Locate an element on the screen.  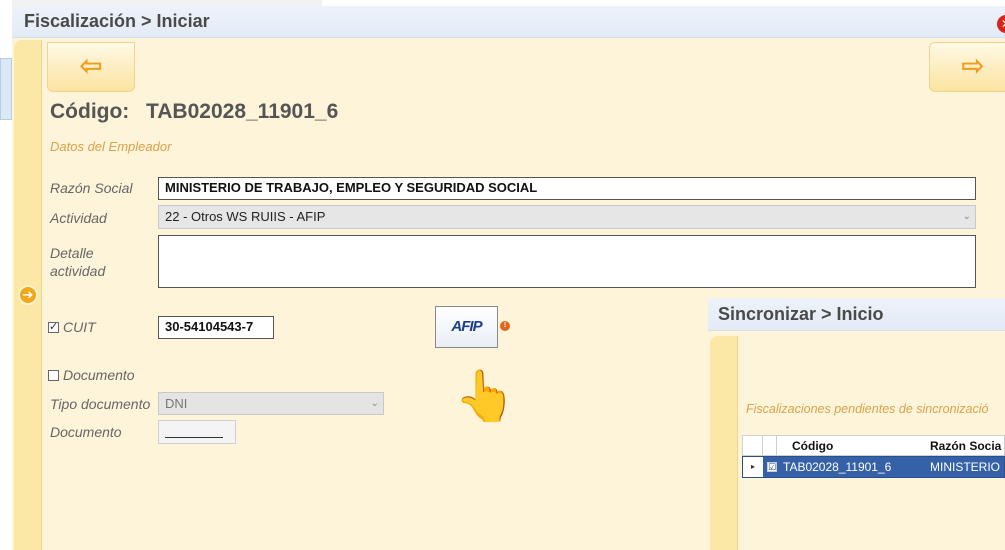
documento-mask-line is located at coordinates (194, 437).